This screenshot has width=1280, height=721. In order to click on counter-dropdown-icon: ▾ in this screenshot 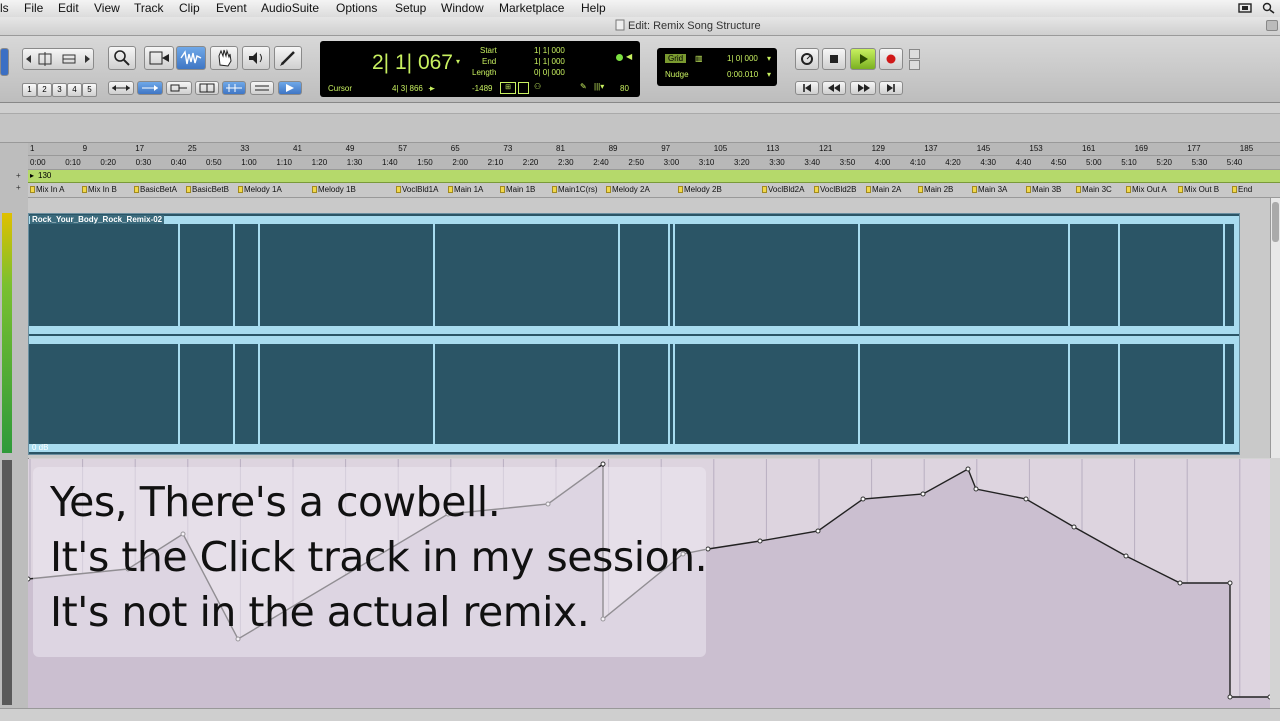, I will do `click(458, 61)`.